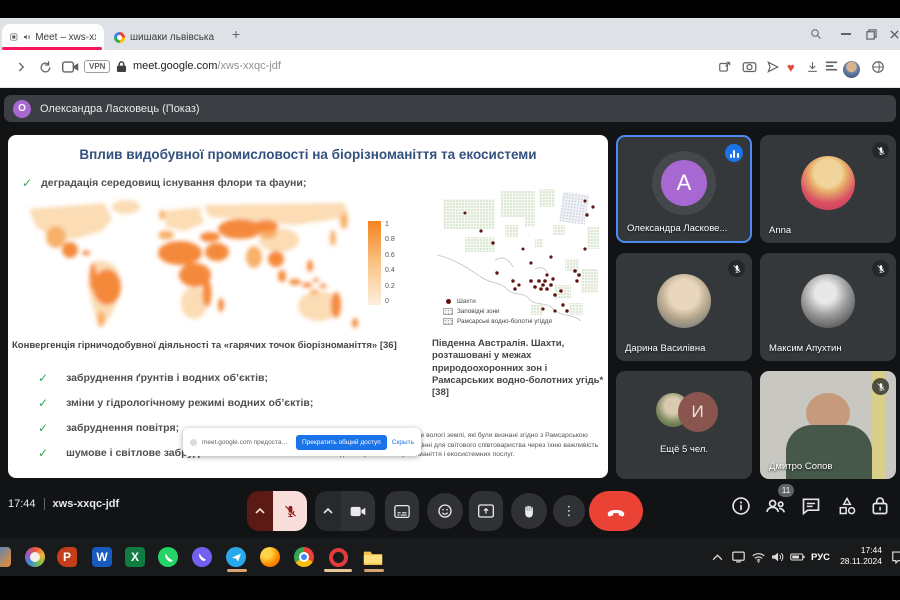 This screenshot has width=900, height=600. Describe the element at coordinates (450, 557) in the screenshot. I see `windows-taskbar: P W X РУС 17:44 28.11.2024` at that location.